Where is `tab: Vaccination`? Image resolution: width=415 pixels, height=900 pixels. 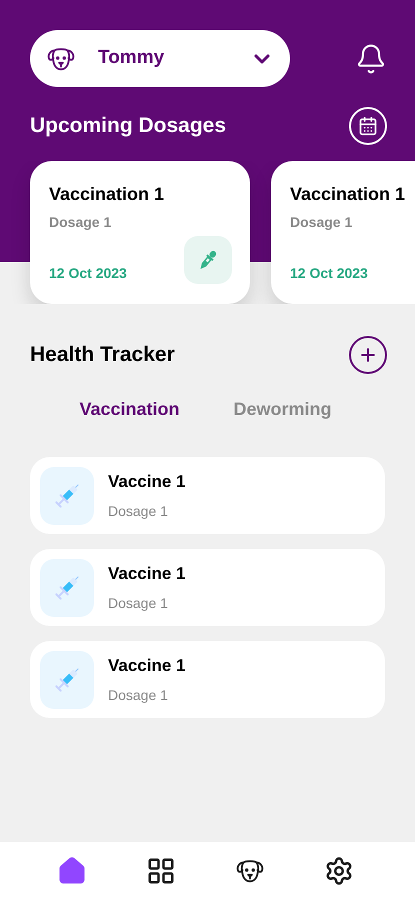
tab: Vaccination is located at coordinates (129, 409).